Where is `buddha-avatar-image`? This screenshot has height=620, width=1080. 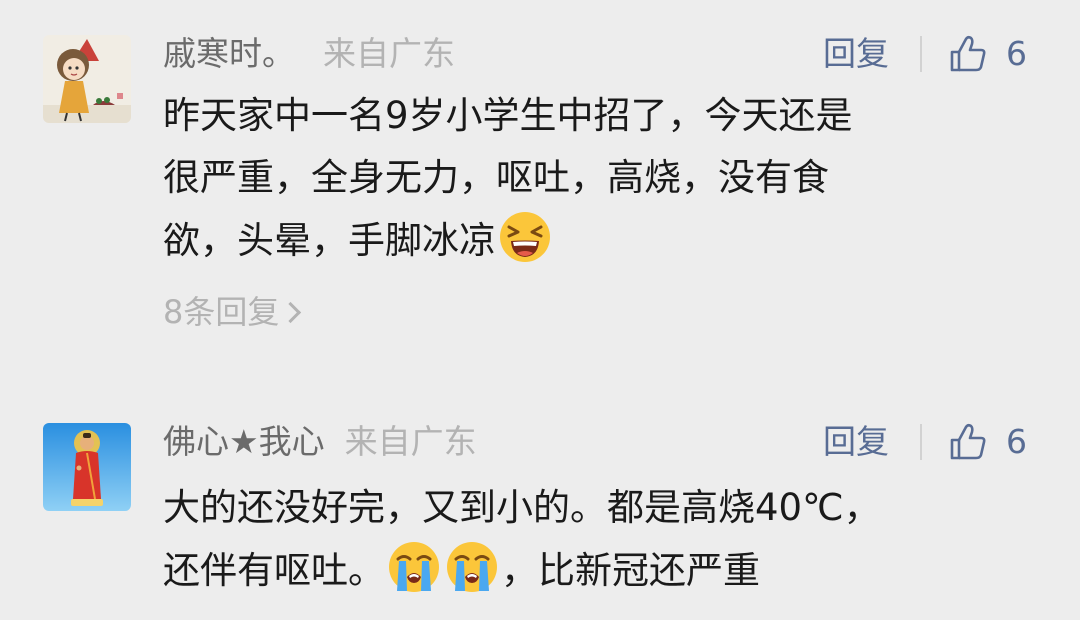
buddha-avatar-image is located at coordinates (87, 467).